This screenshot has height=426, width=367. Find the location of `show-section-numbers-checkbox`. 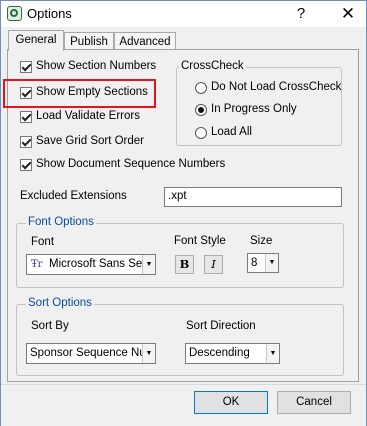

show-section-numbers-checkbox is located at coordinates (26, 67).